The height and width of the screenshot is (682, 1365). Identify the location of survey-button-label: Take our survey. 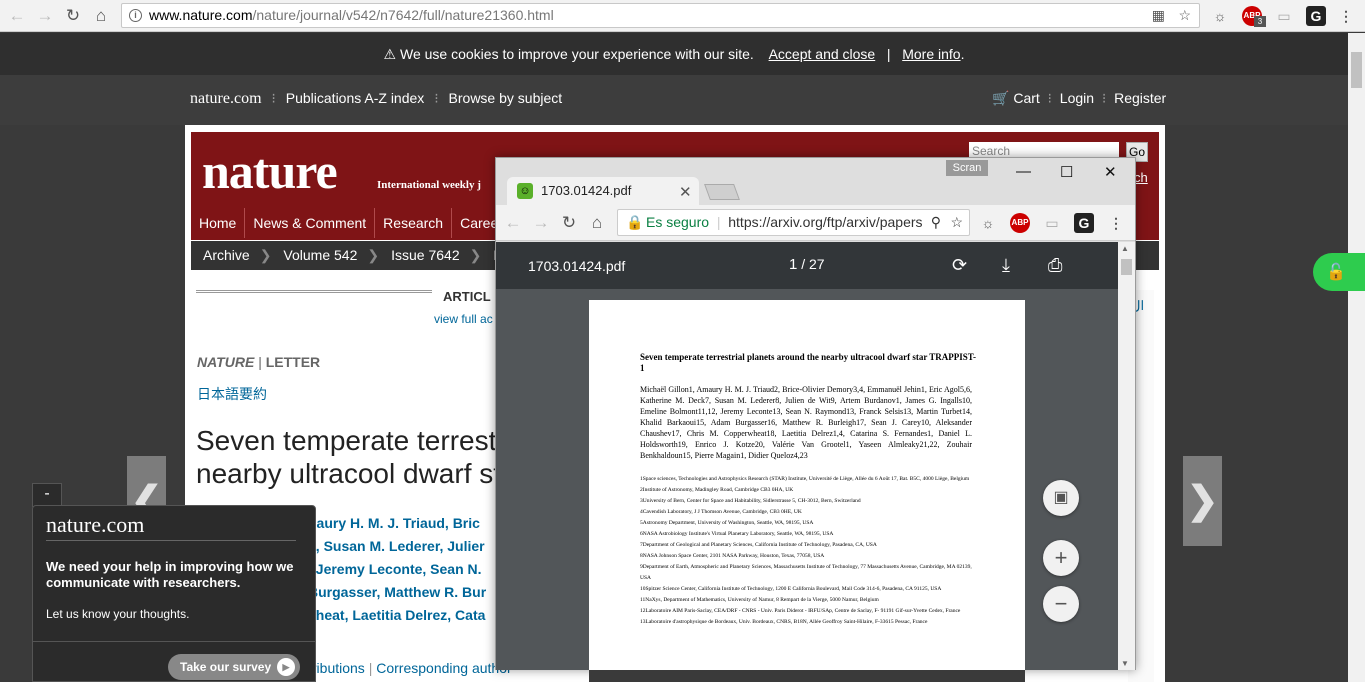
(226, 667).